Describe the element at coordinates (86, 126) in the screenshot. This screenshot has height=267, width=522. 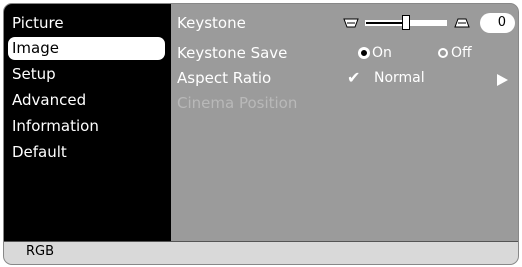
I see `menu-item-information: Information` at that location.